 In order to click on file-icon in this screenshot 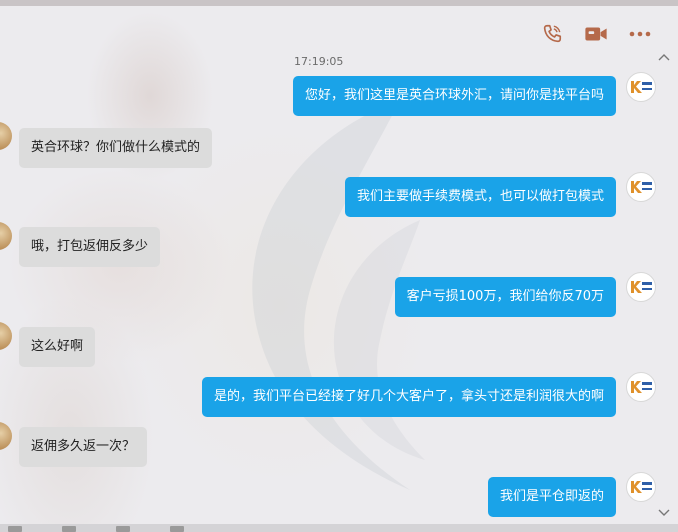, I will do `click(69, 529)`.